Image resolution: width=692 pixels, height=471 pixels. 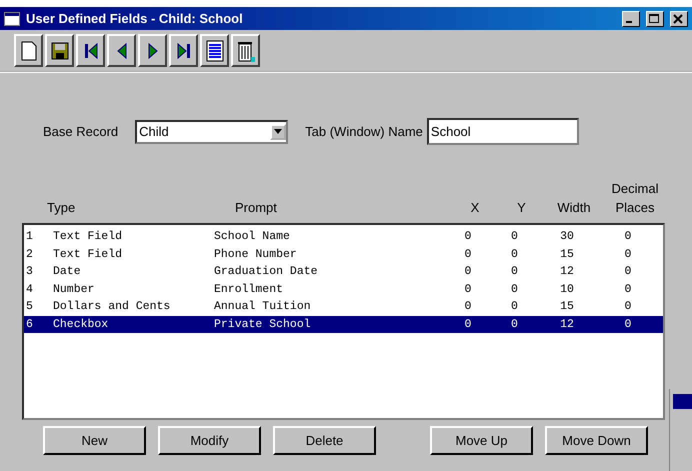 What do you see at coordinates (67, 271) in the screenshot?
I see `type-cell-text: Date` at bounding box center [67, 271].